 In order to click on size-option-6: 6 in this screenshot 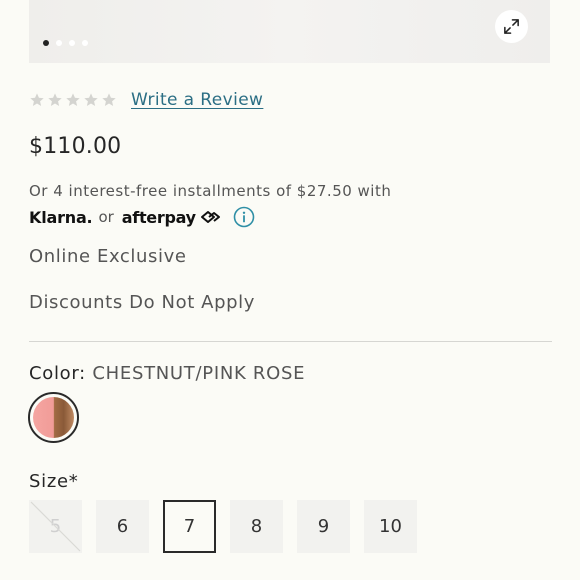, I will do `click(122, 526)`.